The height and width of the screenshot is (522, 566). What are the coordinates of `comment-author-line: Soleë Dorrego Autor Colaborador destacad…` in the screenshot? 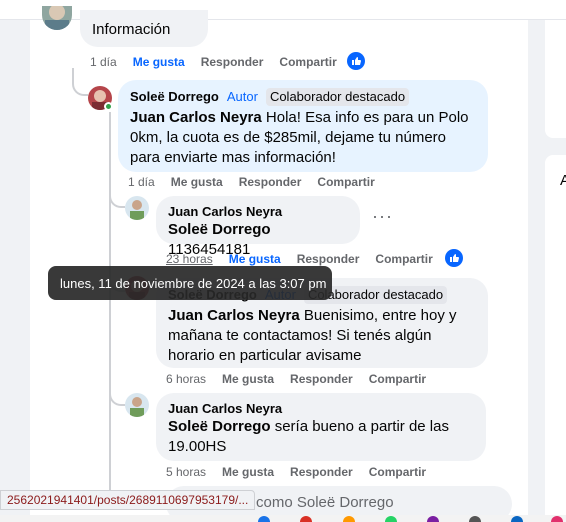 It's located at (303, 97).